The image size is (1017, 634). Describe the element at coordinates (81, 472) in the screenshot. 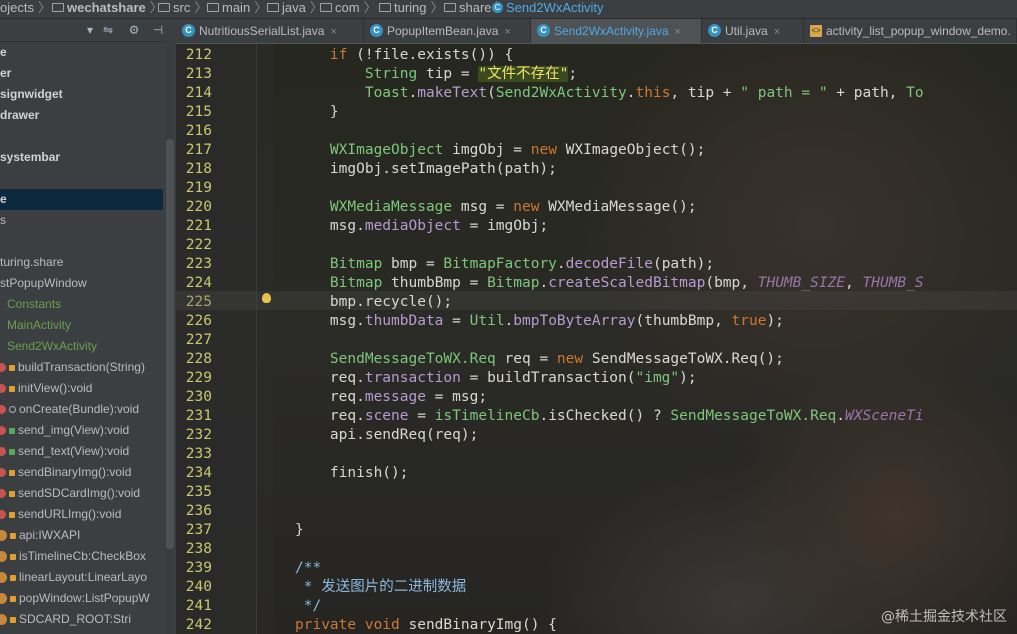

I see `structure-item: sendBinaryImg():void` at that location.